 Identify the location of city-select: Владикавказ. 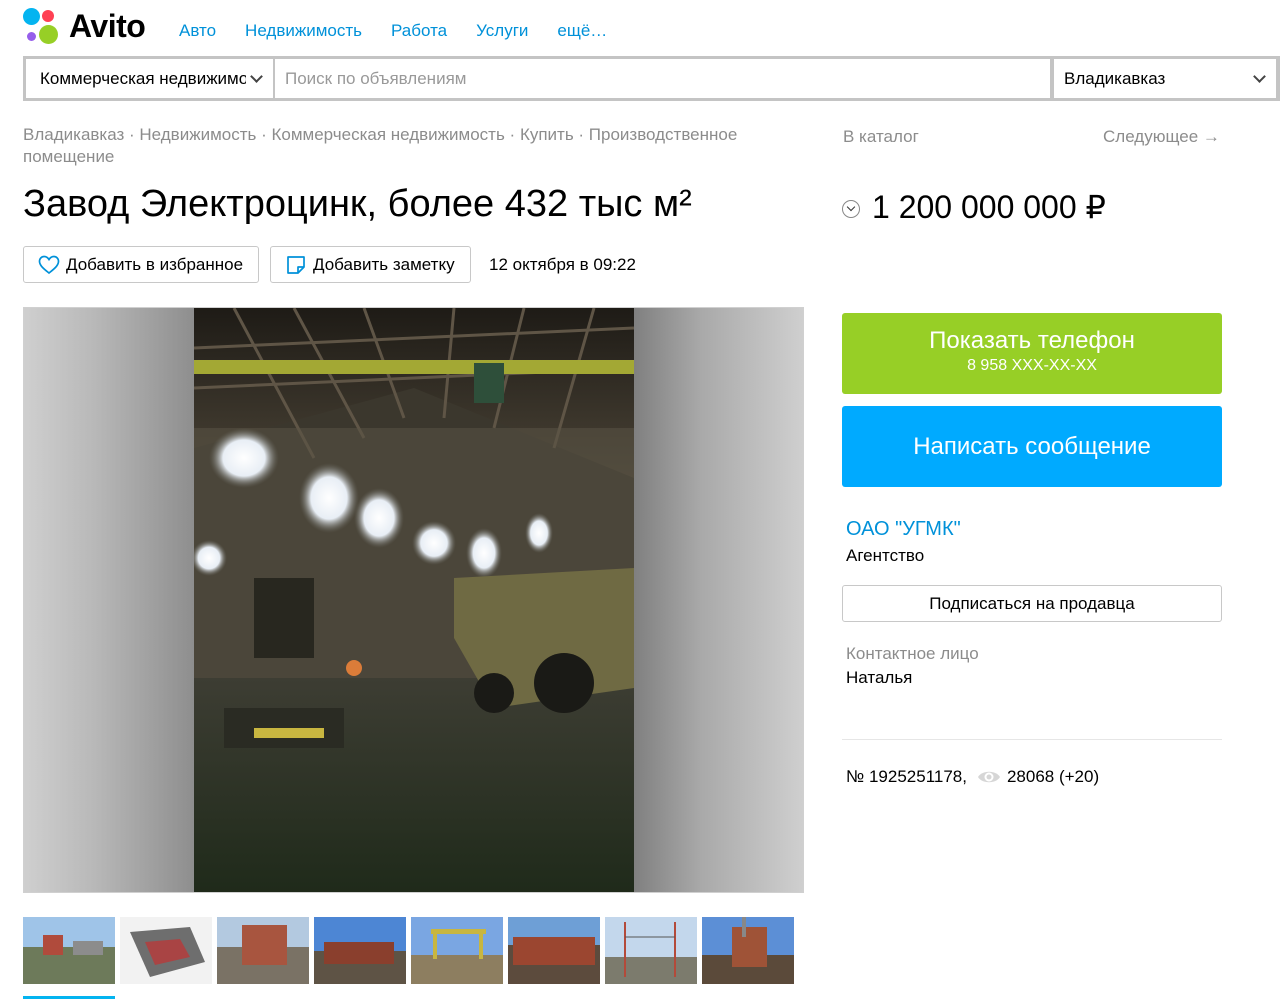
(1165, 78).